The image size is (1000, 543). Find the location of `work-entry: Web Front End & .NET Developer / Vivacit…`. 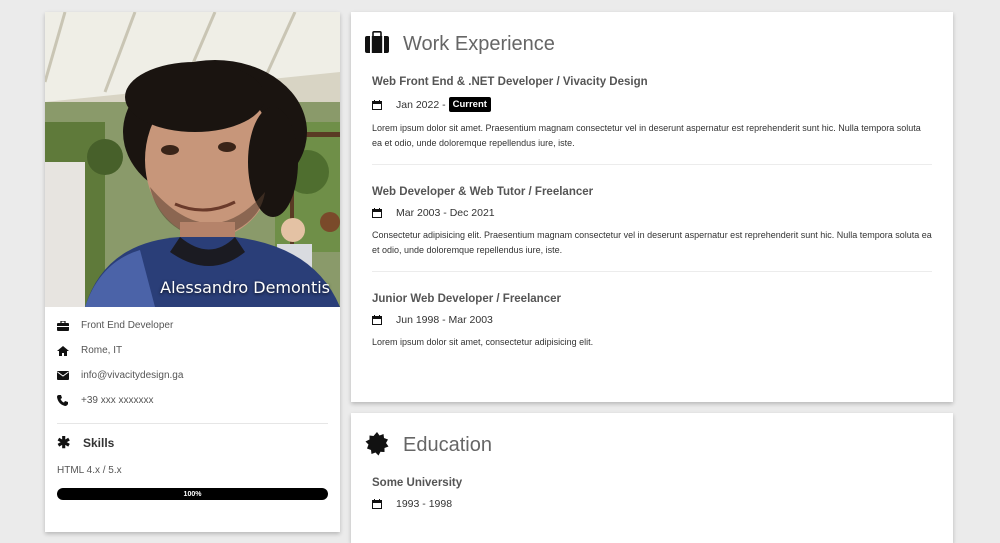

work-entry: Web Front End & .NET Developer / Vivacit… is located at coordinates (652, 120).